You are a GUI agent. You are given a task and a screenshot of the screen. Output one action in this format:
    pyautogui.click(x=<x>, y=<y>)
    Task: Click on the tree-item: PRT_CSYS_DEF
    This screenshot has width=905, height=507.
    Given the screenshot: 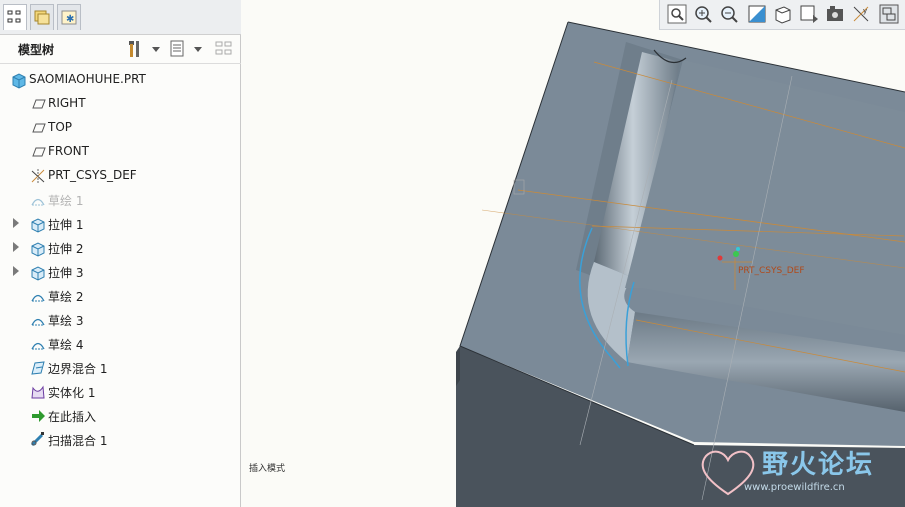 What is the action you would take?
    pyautogui.click(x=120, y=176)
    